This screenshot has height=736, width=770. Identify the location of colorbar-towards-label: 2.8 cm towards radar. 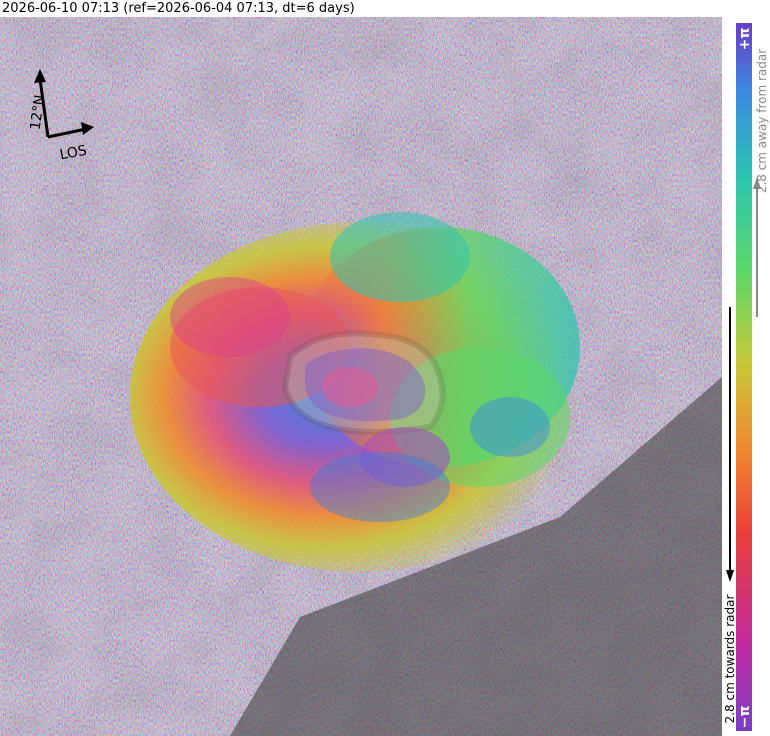
(730, 659).